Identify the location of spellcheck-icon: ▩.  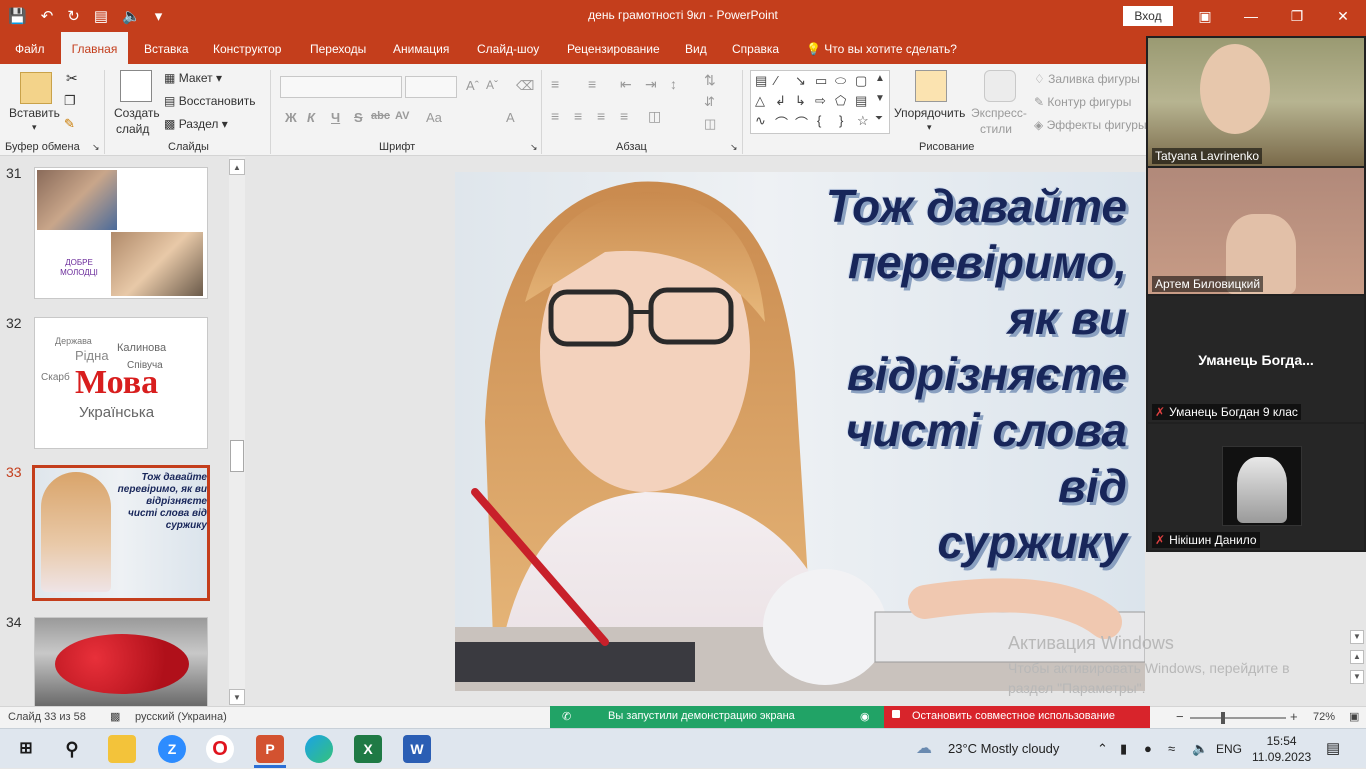
(115, 716).